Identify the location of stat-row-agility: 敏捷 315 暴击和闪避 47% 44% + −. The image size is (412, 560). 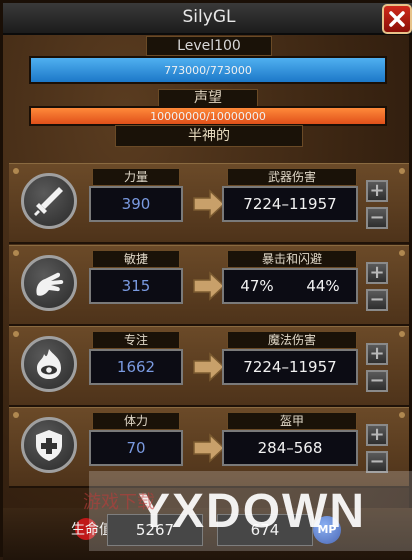
(209, 285).